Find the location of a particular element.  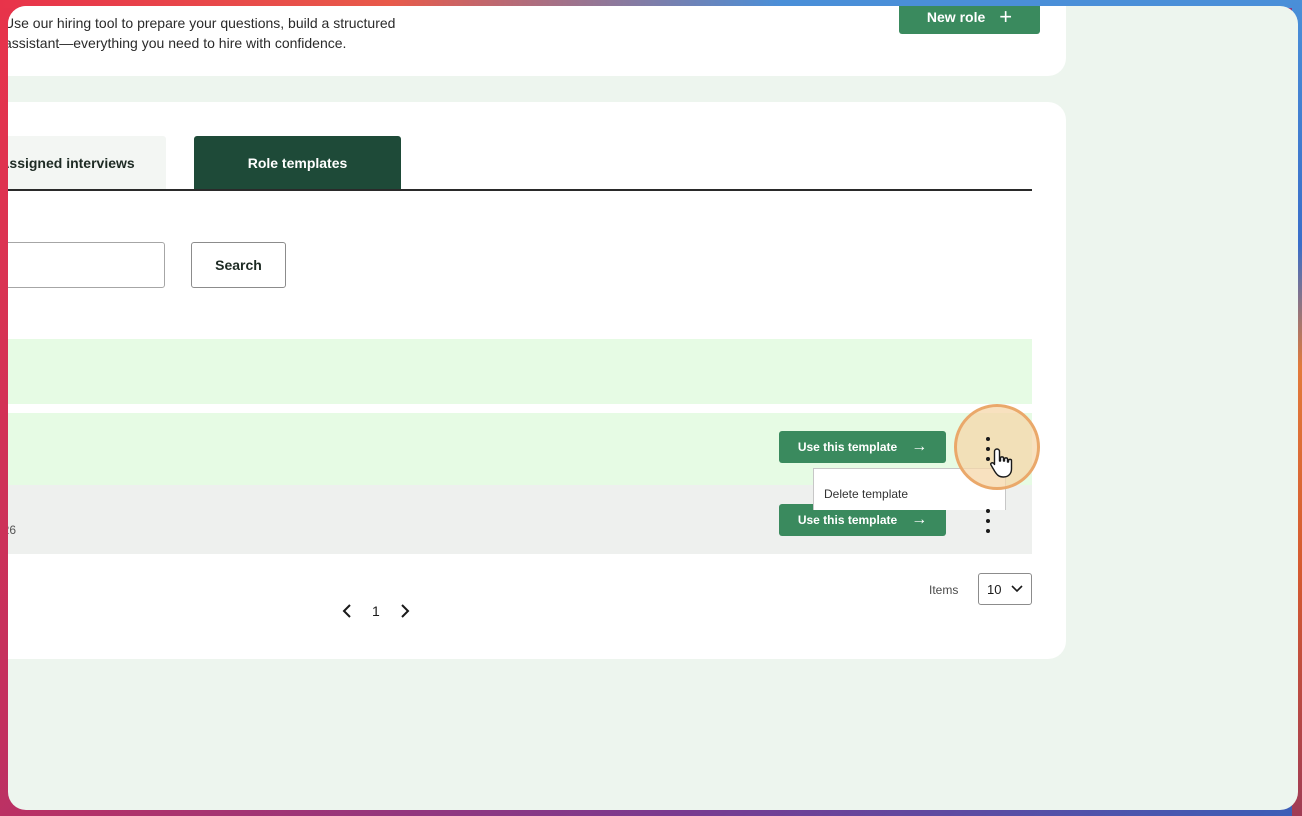

tab-assigned-interviews: Assigned interviews is located at coordinates (87, 163).